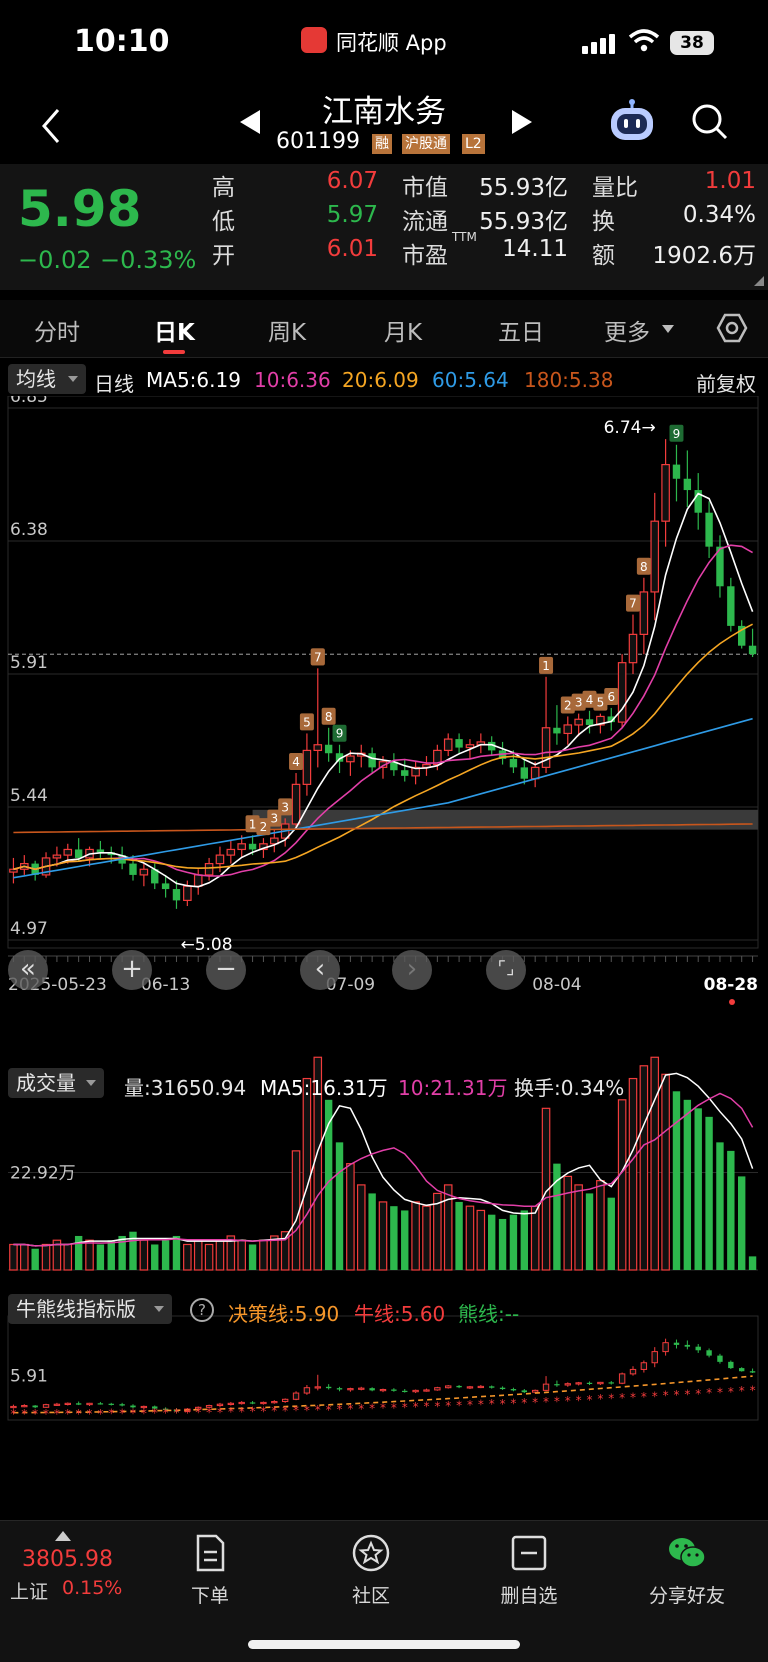  What do you see at coordinates (521, 330) in the screenshot?
I see `tab-five-day: 五日` at bounding box center [521, 330].